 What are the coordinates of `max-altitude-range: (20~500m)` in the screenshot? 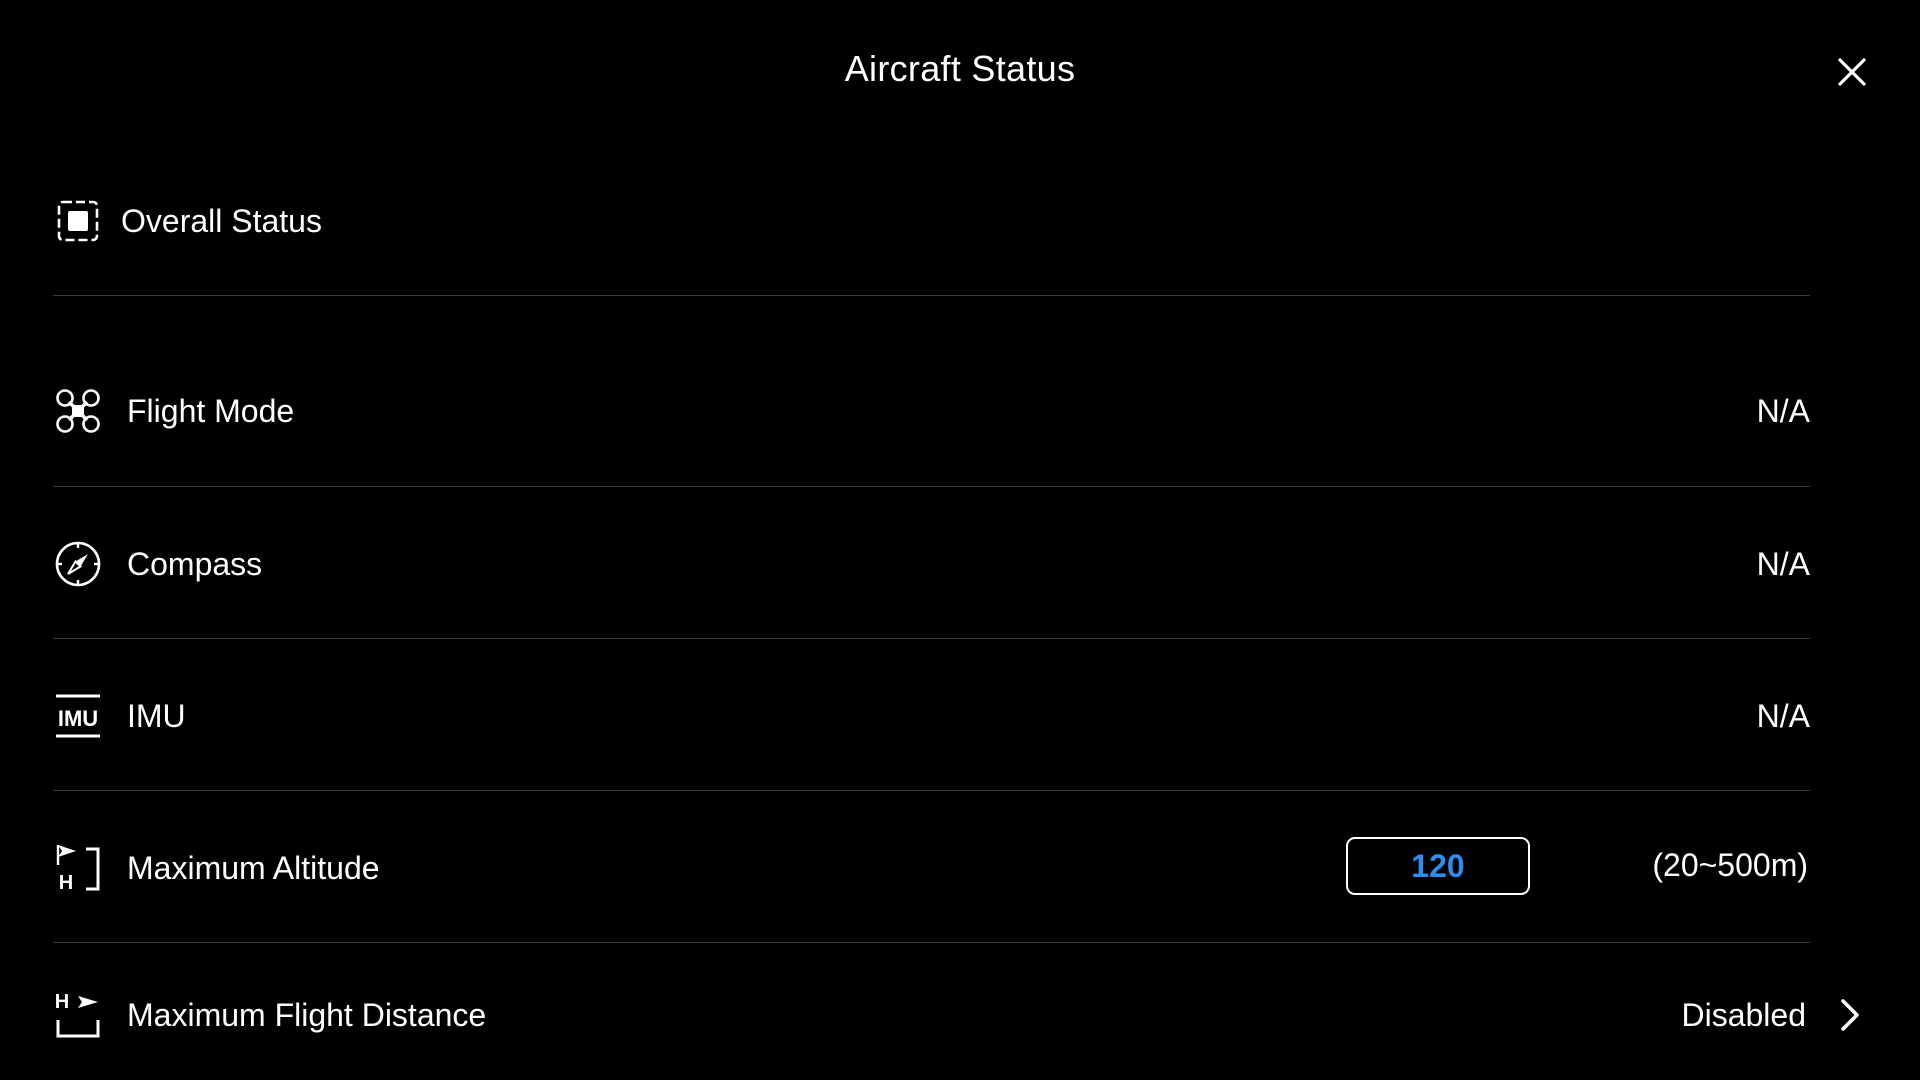 It's located at (1730, 865).